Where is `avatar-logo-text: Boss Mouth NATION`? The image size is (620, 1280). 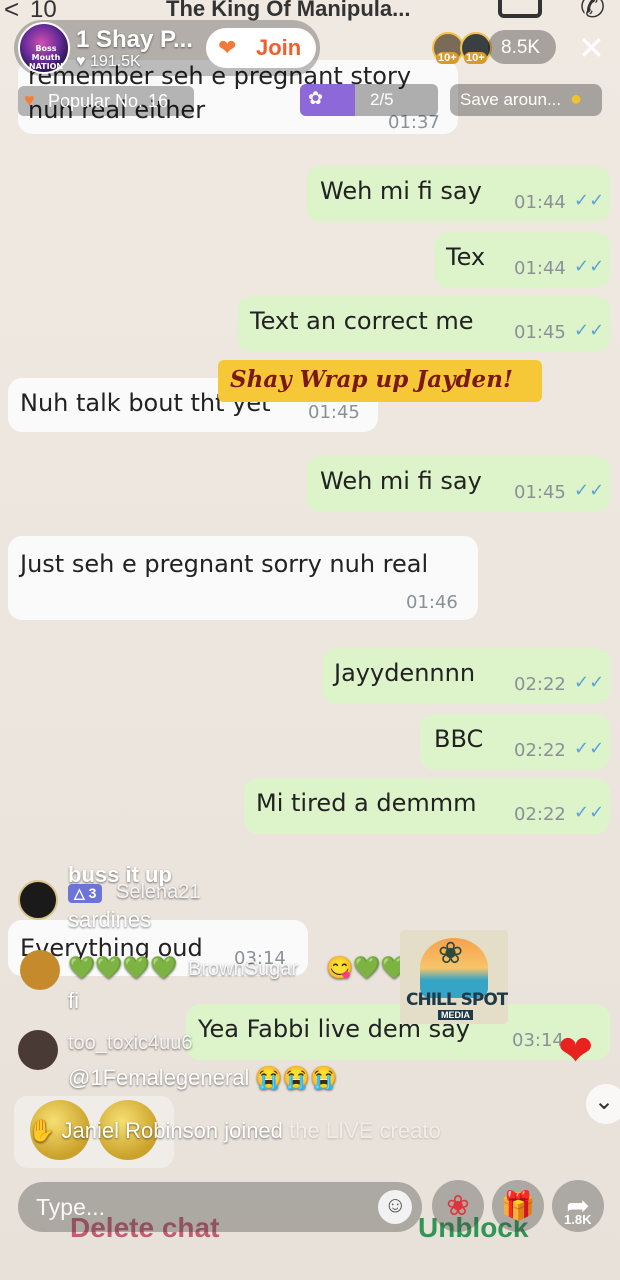
avatar-logo-text: Boss Mouth NATION is located at coordinates (46, 57).